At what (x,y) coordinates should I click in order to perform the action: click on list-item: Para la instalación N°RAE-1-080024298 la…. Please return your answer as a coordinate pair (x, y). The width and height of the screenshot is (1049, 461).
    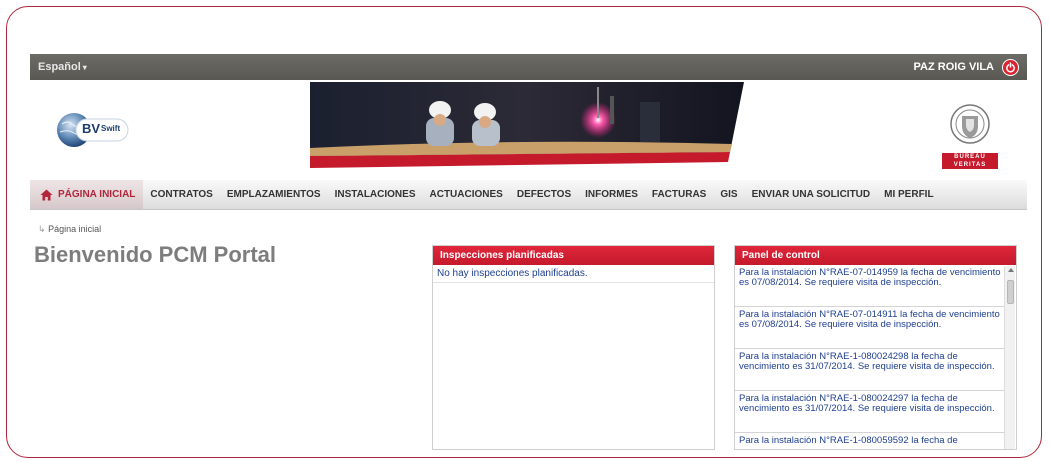
    Looking at the image, I should click on (870, 370).